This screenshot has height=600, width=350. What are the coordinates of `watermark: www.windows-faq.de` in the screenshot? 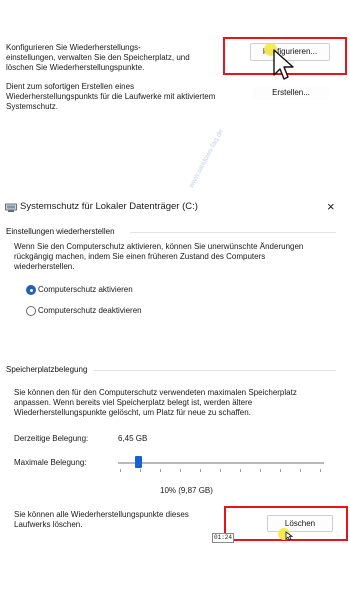 It's located at (206, 159).